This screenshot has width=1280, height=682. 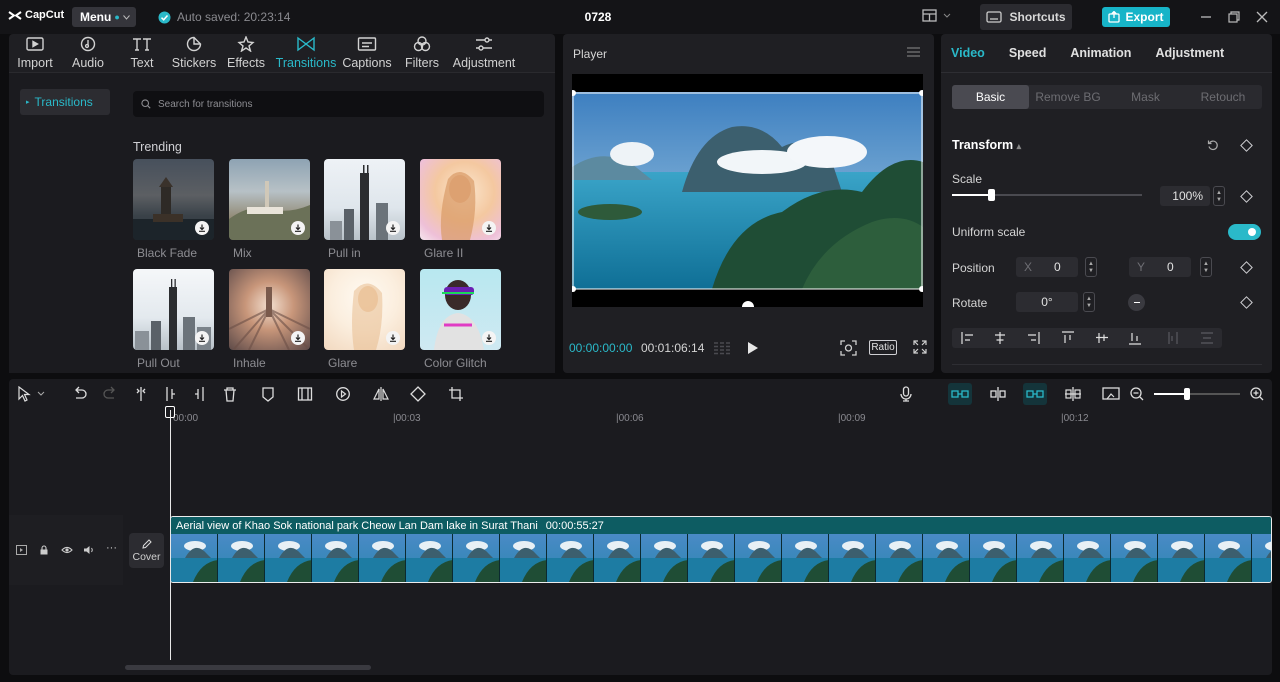 I want to click on sidebar-item-transitions: ▸ Transitions, so click(x=65, y=102).